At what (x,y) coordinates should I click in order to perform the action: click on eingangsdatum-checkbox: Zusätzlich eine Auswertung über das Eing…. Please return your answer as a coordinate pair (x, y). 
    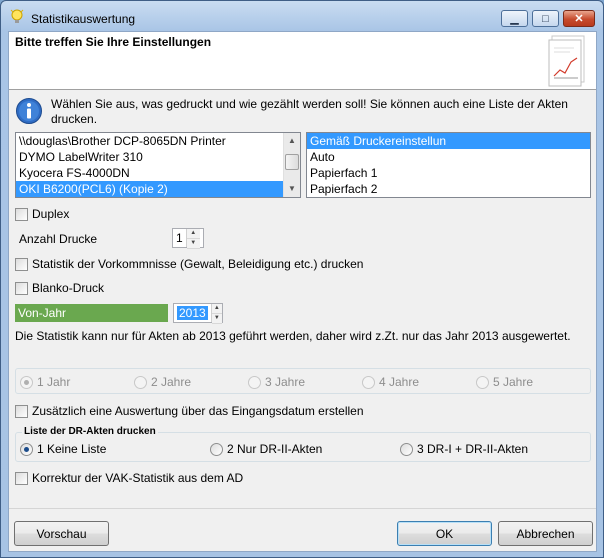
    Looking at the image, I should click on (189, 411).